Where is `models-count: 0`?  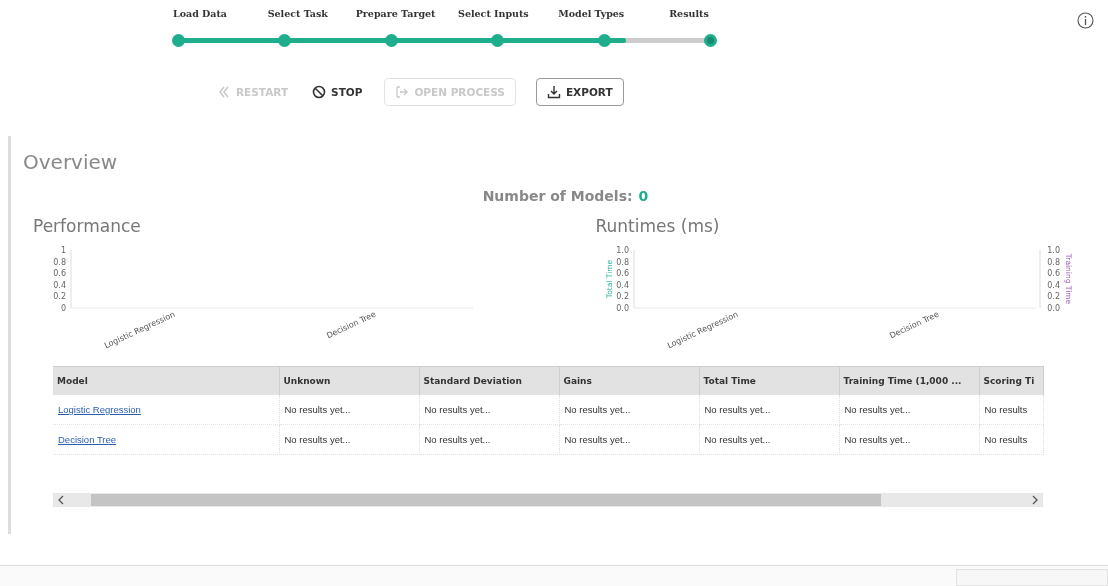
models-count: 0 is located at coordinates (643, 196).